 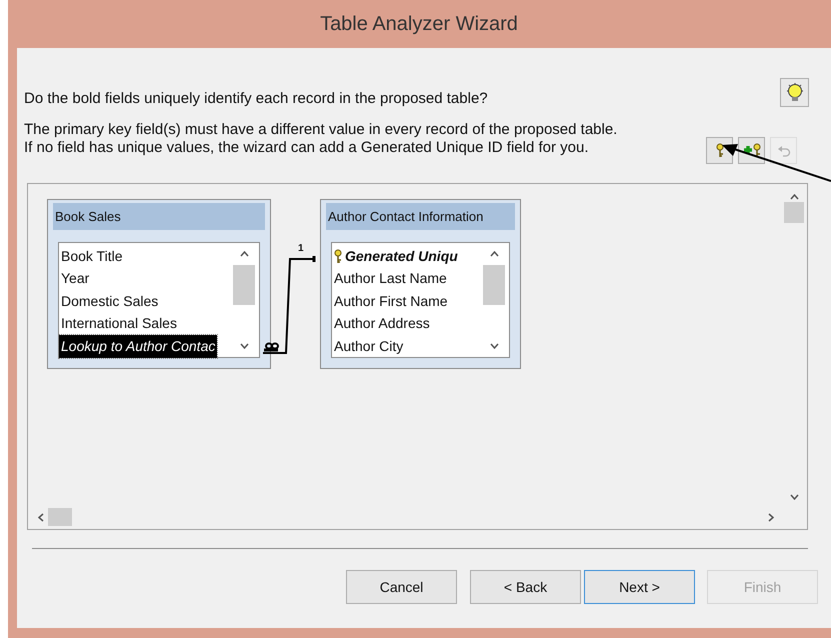 What do you see at coordinates (256, 99) in the screenshot?
I see `question-text: Do the bold fields uniquely identify each record in the proposed table?` at bounding box center [256, 99].